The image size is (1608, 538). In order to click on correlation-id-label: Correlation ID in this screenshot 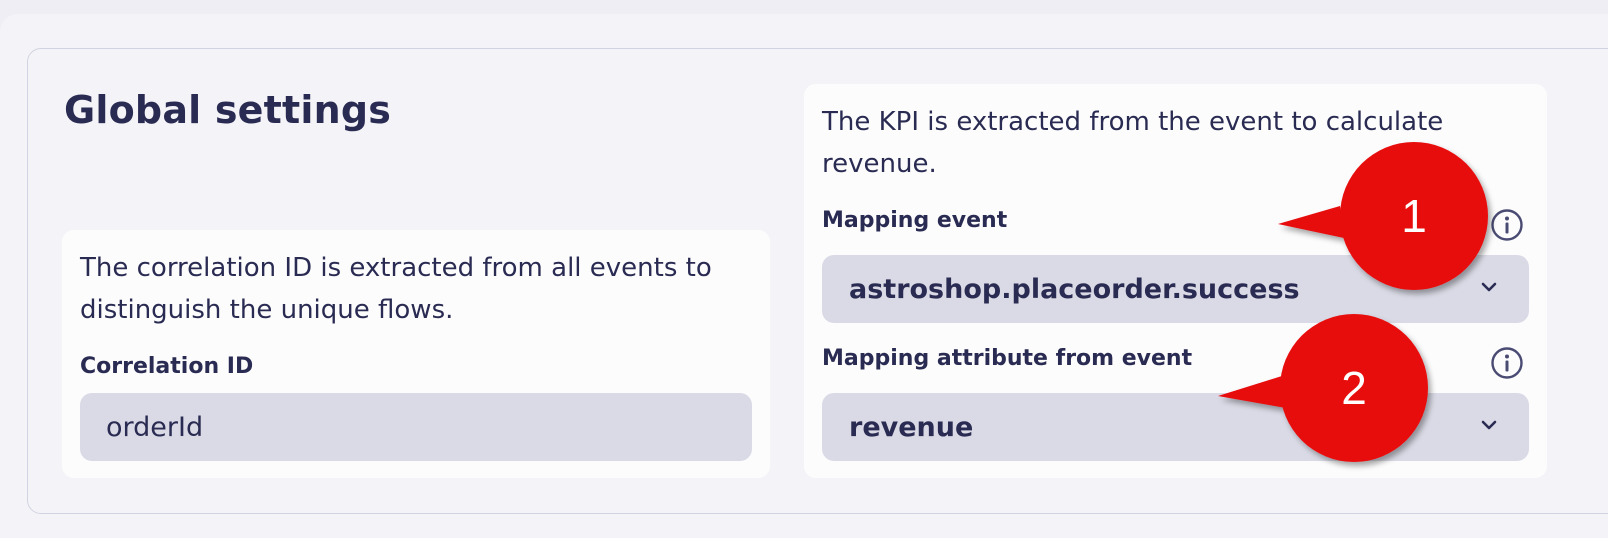, I will do `click(167, 366)`.